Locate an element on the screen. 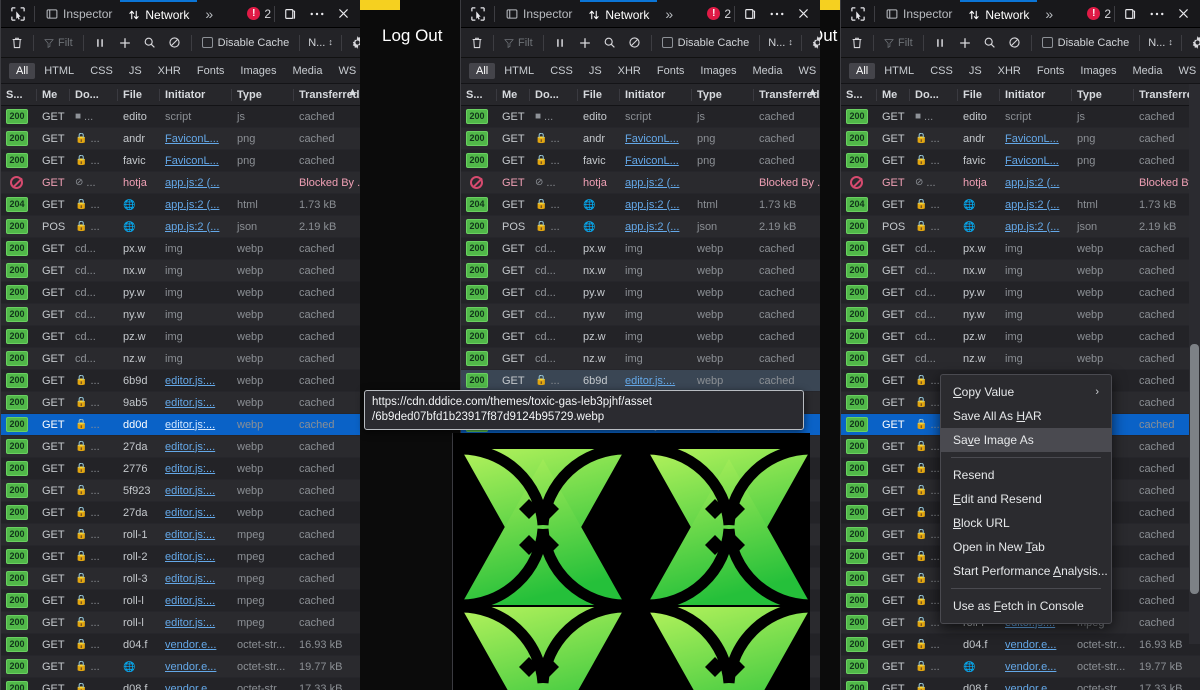 The width and height of the screenshot is (1200, 690). no-entry-icon is located at coordinates (1015, 43).